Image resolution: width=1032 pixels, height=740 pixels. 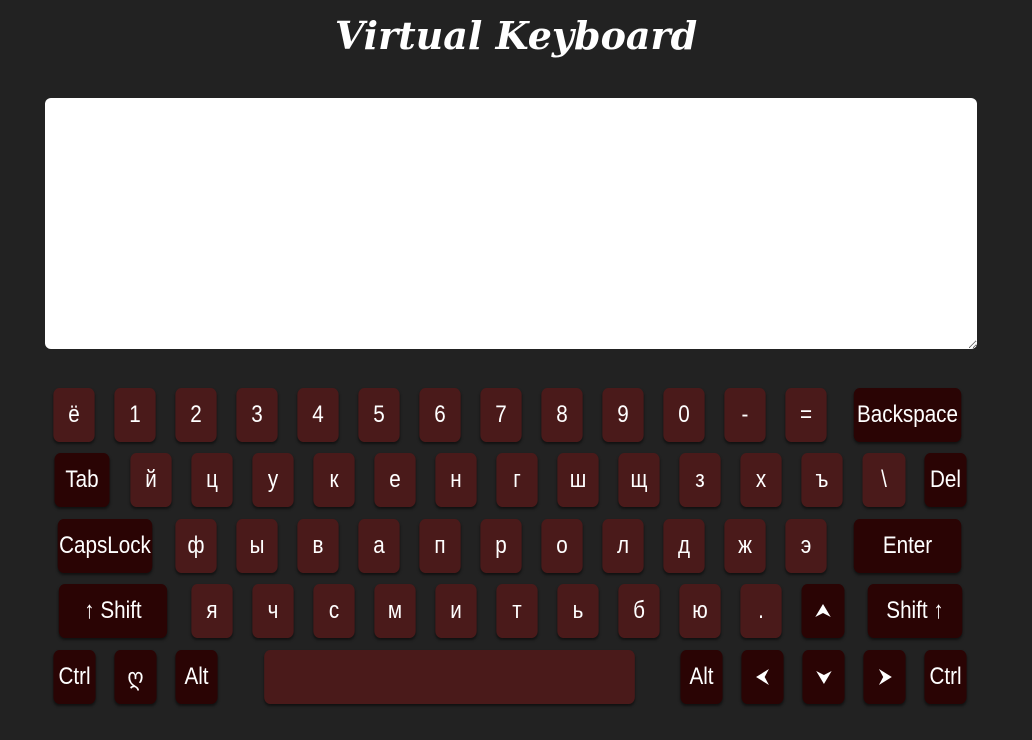 I want to click on key-п: п, so click(x=440, y=546).